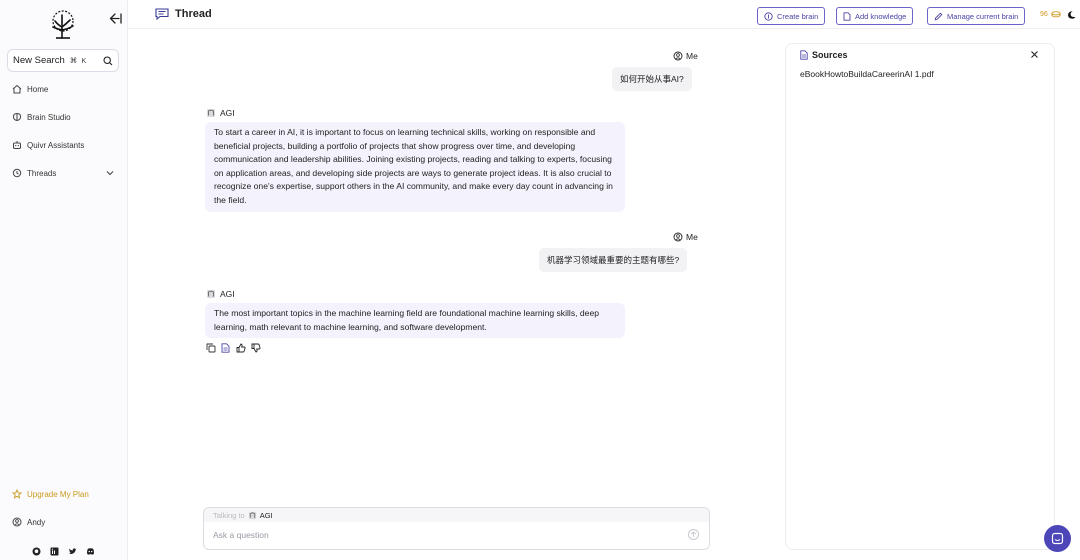  Describe the element at coordinates (211, 348) in the screenshot. I see `copy-icon` at that location.